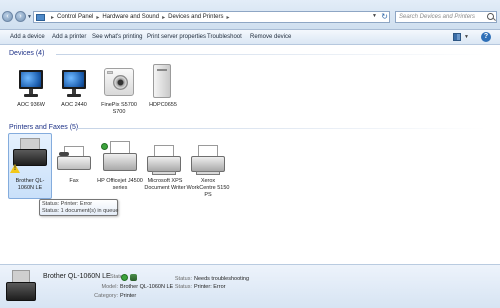  Describe the element at coordinates (250, 286) in the screenshot. I see `details-pane: Brother QL-1060N LE State: Model` at that location.